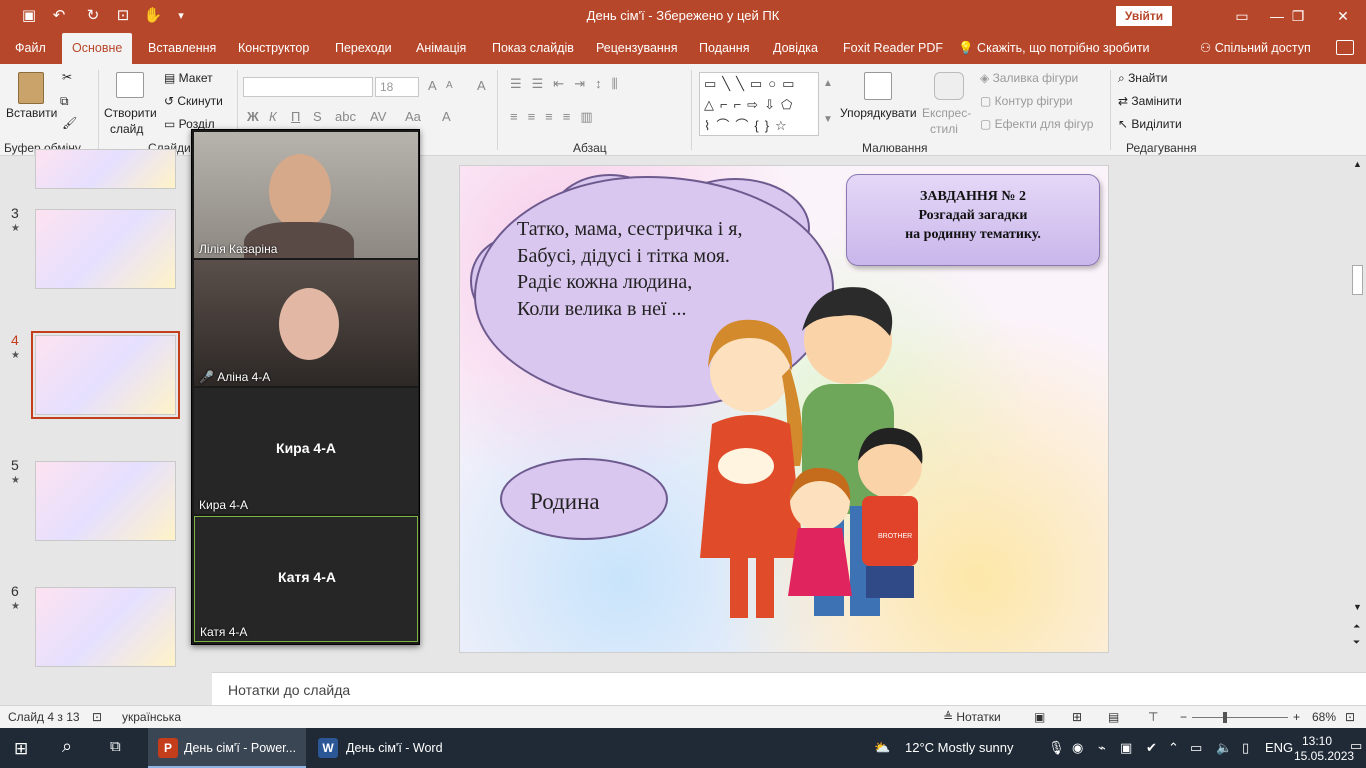 The height and width of the screenshot is (768, 1366). What do you see at coordinates (1077, 748) in the screenshot?
I see `zoom-tray-icon: ◉` at bounding box center [1077, 748].